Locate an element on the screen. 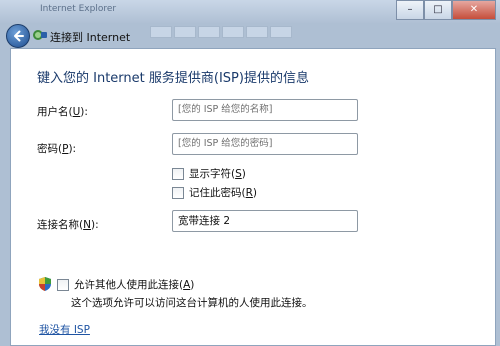  maximize-button: □ is located at coordinates (438, 10).